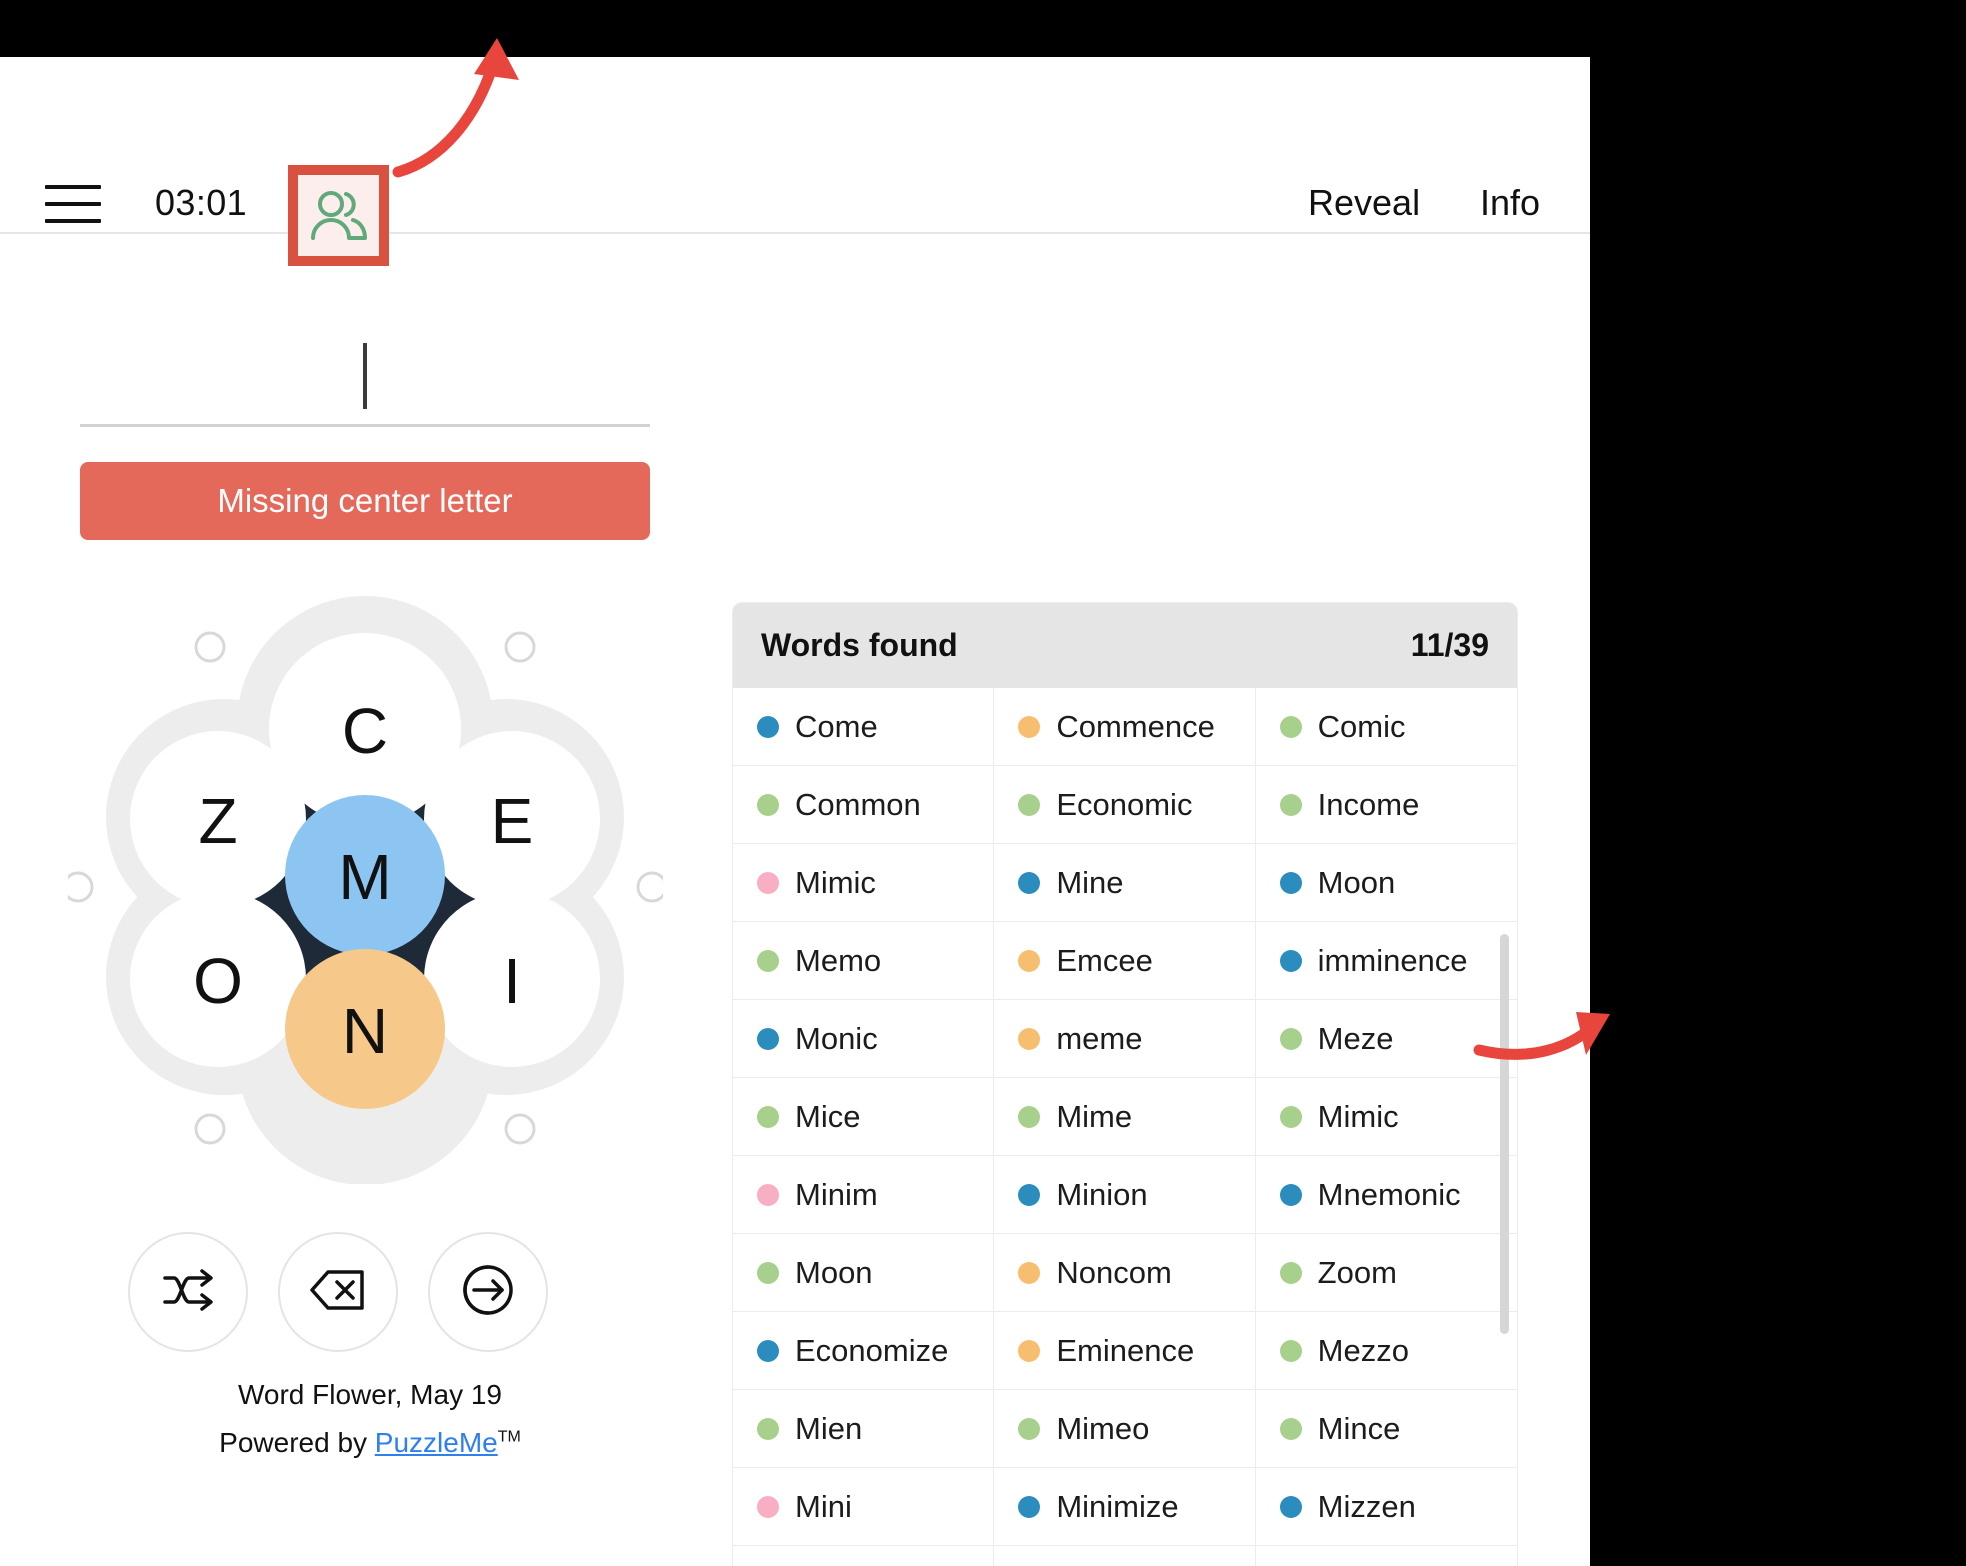 Image resolution: width=1966 pixels, height=1566 pixels. What do you see at coordinates (217, 821) in the screenshot?
I see `flower-letter: Z` at bounding box center [217, 821].